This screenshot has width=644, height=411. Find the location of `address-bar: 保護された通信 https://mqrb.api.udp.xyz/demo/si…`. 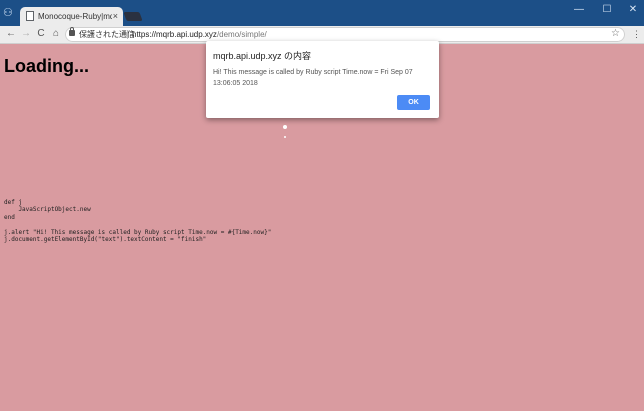

address-bar: 保護された通信 https://mqrb.api.udp.xyz/demo/si… is located at coordinates (345, 34).